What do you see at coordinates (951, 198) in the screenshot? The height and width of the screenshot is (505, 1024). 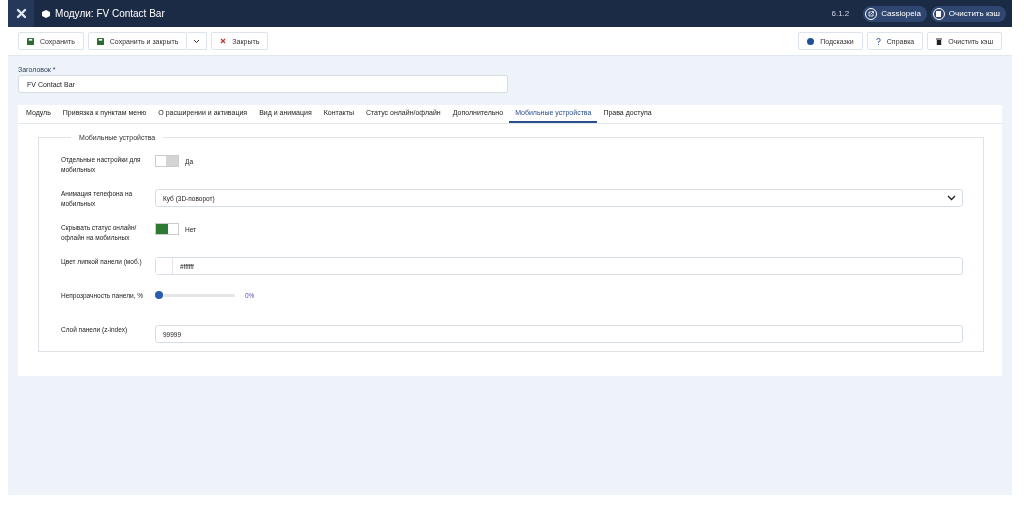 I see `chevron-down-icon` at bounding box center [951, 198].